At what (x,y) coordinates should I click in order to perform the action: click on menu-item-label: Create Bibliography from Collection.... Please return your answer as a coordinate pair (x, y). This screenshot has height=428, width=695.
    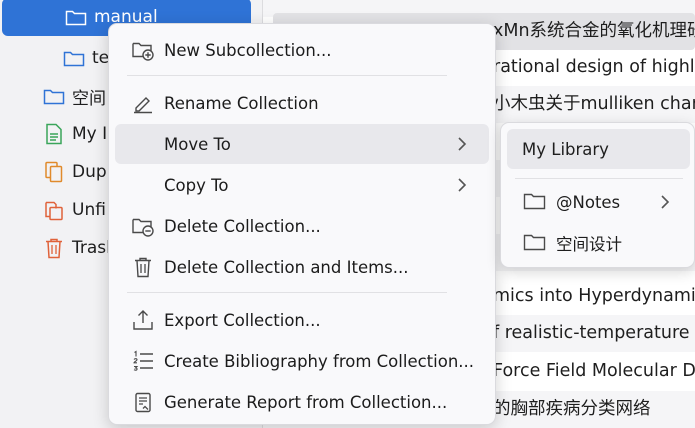
    Looking at the image, I should click on (319, 361).